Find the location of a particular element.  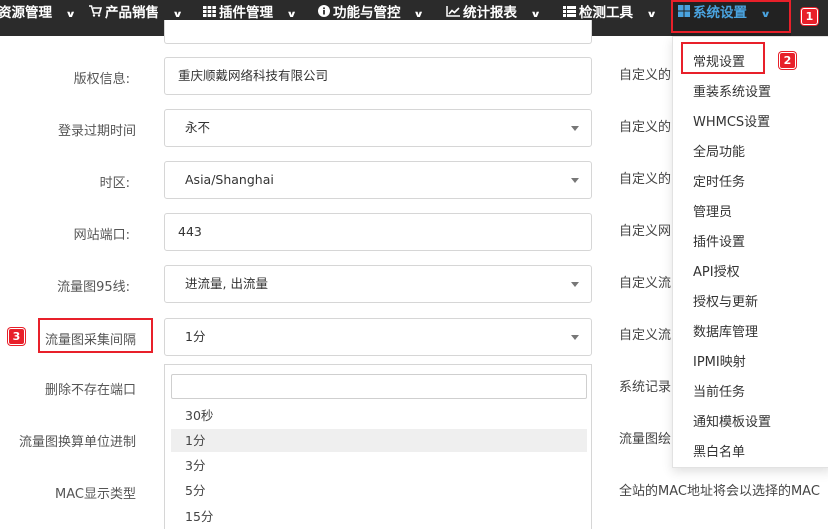

menu-notification-templates: 通知模板设置 is located at coordinates (732, 420).